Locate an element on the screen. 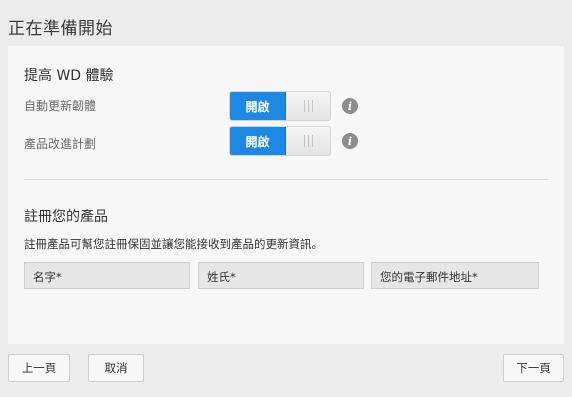  cancel-button: 取消 is located at coordinates (116, 368).